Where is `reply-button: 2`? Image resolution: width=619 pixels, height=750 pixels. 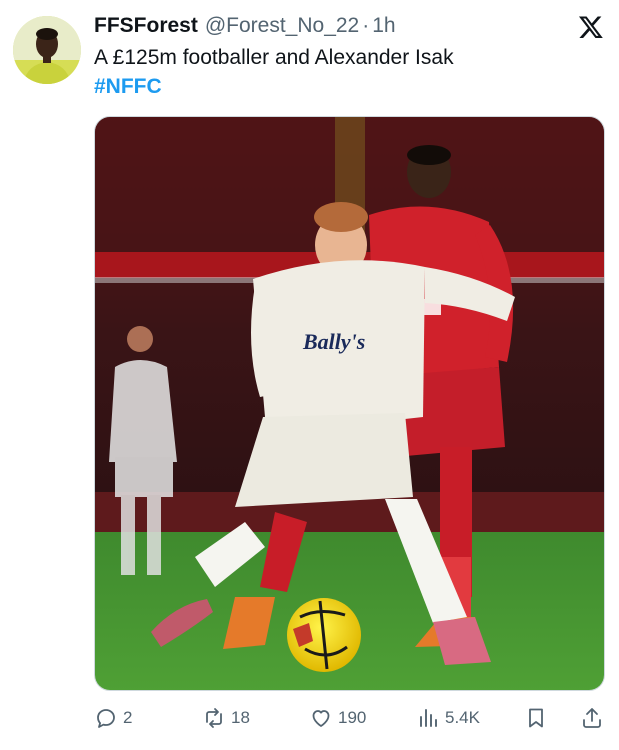 reply-button: 2 is located at coordinates (113, 718).